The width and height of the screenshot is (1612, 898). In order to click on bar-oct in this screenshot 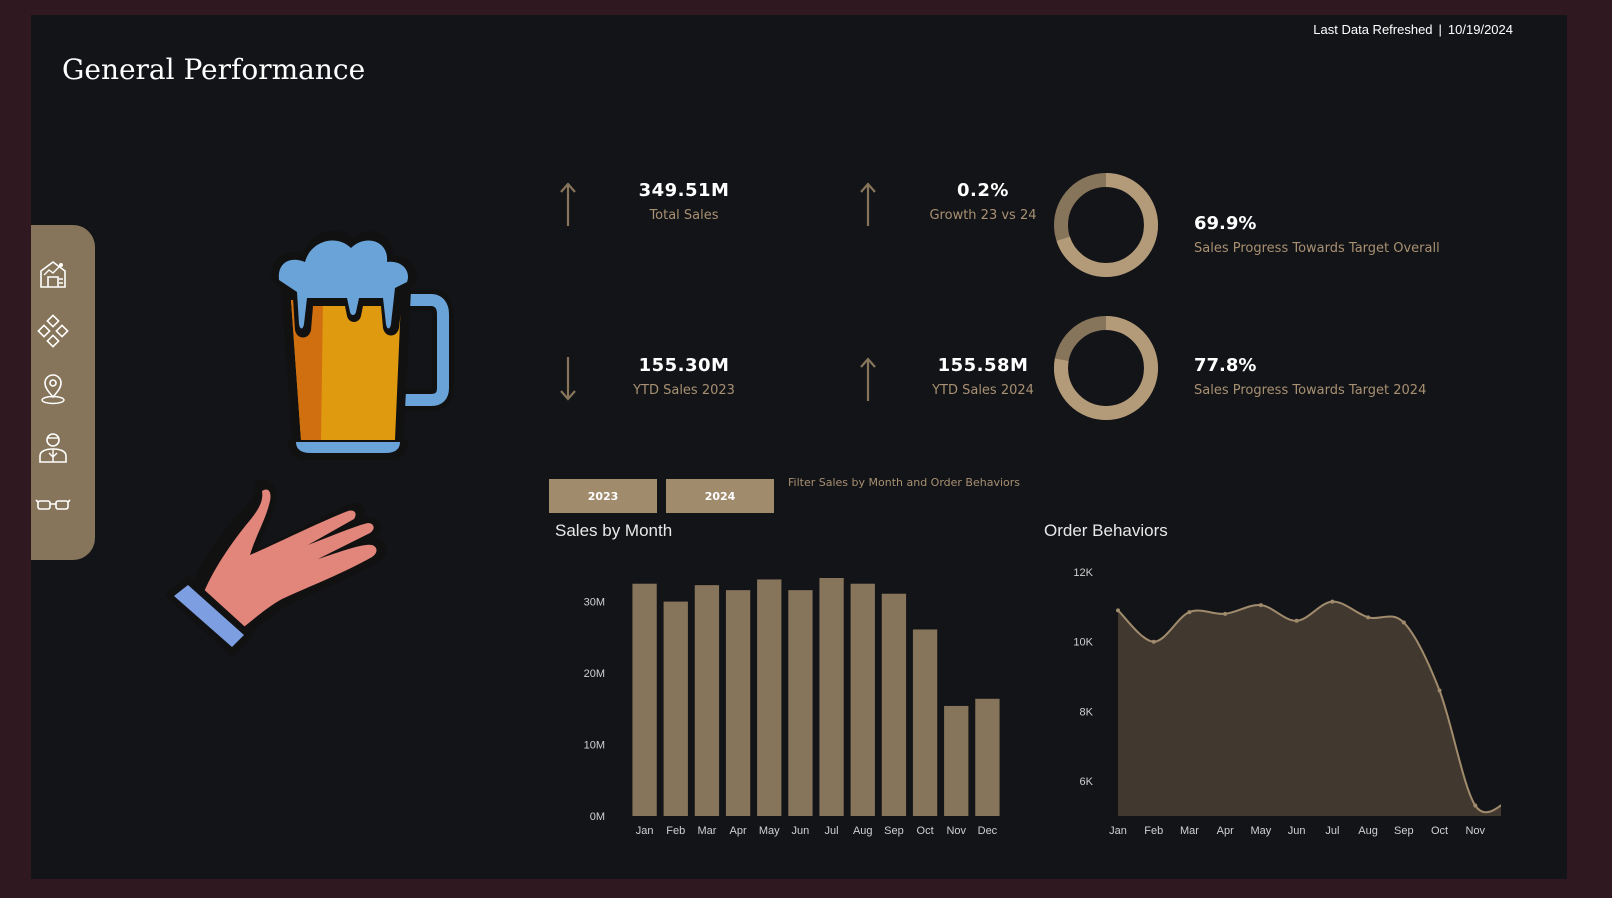, I will do `click(925, 722)`.